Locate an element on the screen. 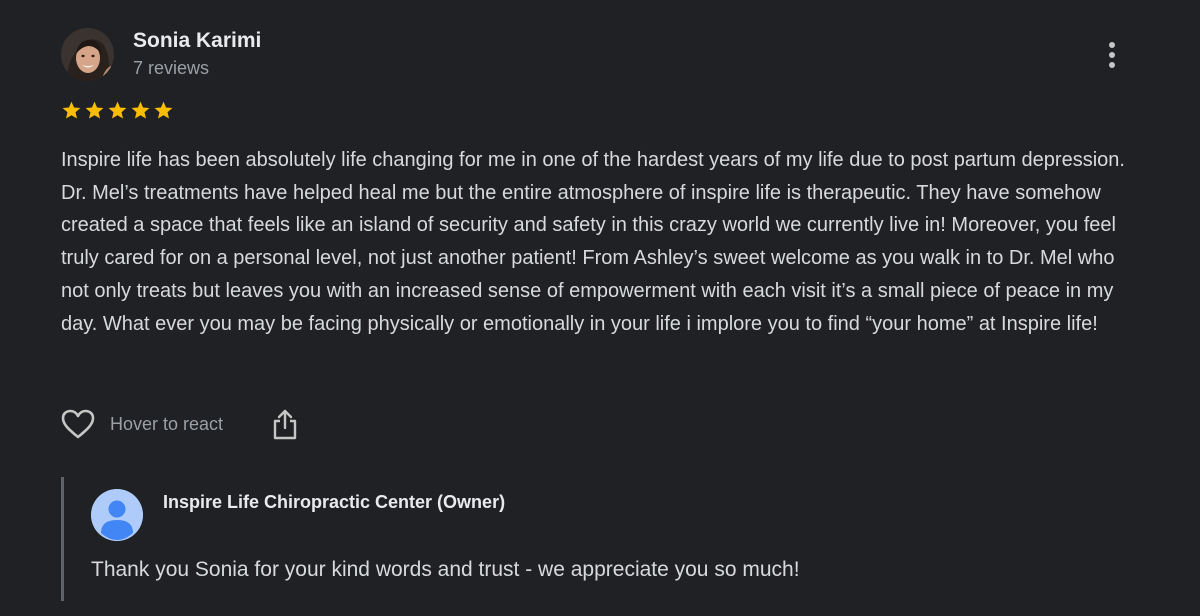 The width and height of the screenshot is (1200, 616). react-label: Hover to react is located at coordinates (167, 423).